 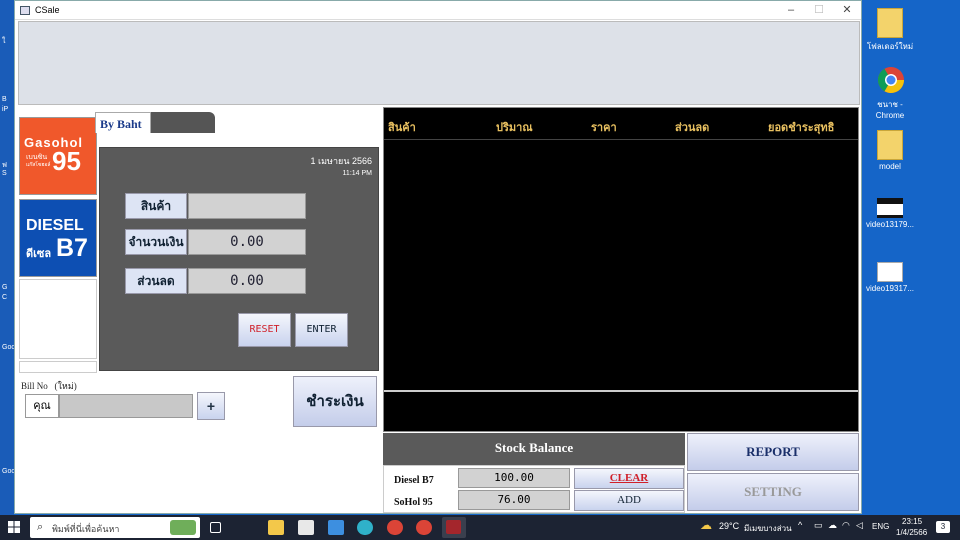 What do you see at coordinates (65, 386) in the screenshot?
I see `bill-status: (ใหม่)` at bounding box center [65, 386].